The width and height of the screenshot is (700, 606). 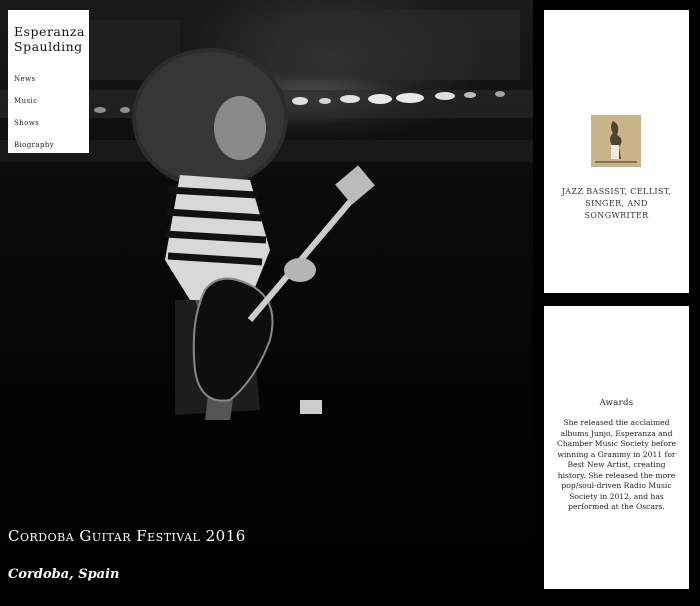 What do you see at coordinates (616, 403) in the screenshot?
I see `awards-title: Awards` at bounding box center [616, 403].